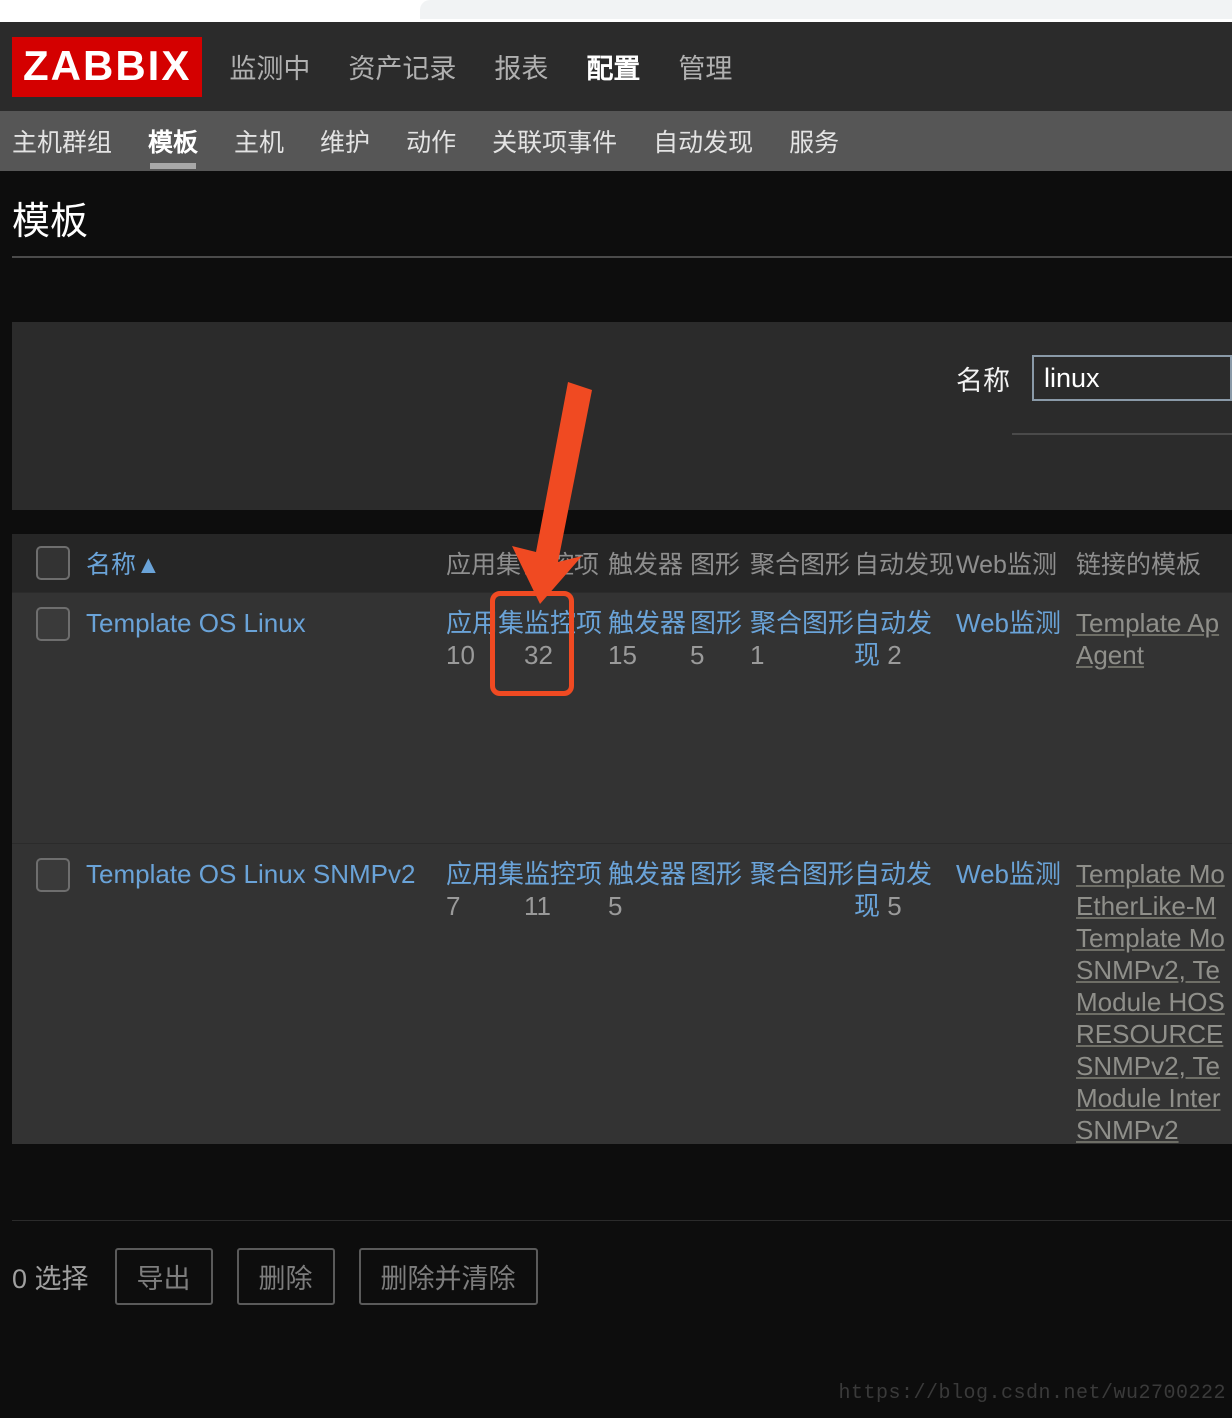 This screenshot has height=1418, width=1232. I want to click on topnav-item-configuration: 配置, so click(613, 66).